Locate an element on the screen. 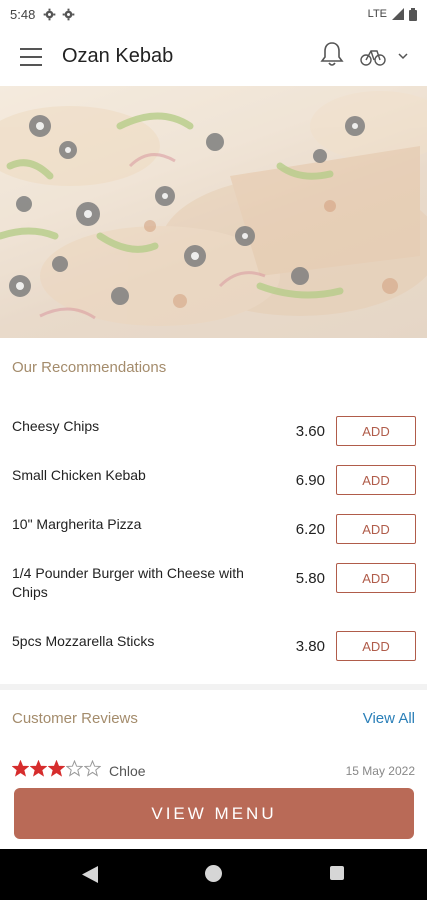 This screenshot has width=427, height=900. network-type: LTE is located at coordinates (377, 14).